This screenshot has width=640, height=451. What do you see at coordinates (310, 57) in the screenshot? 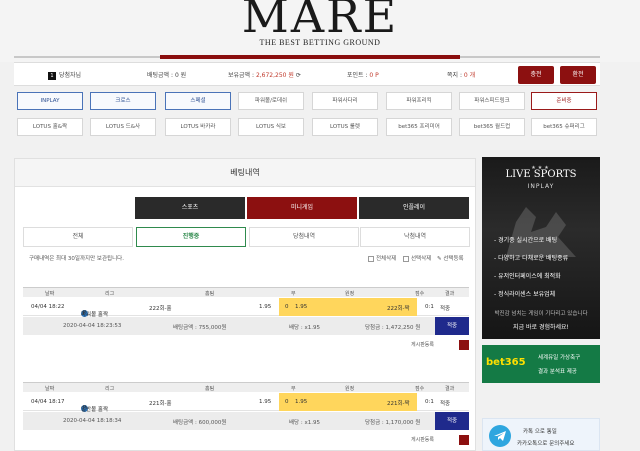
I see `header-accent-bar` at bounding box center [310, 57].